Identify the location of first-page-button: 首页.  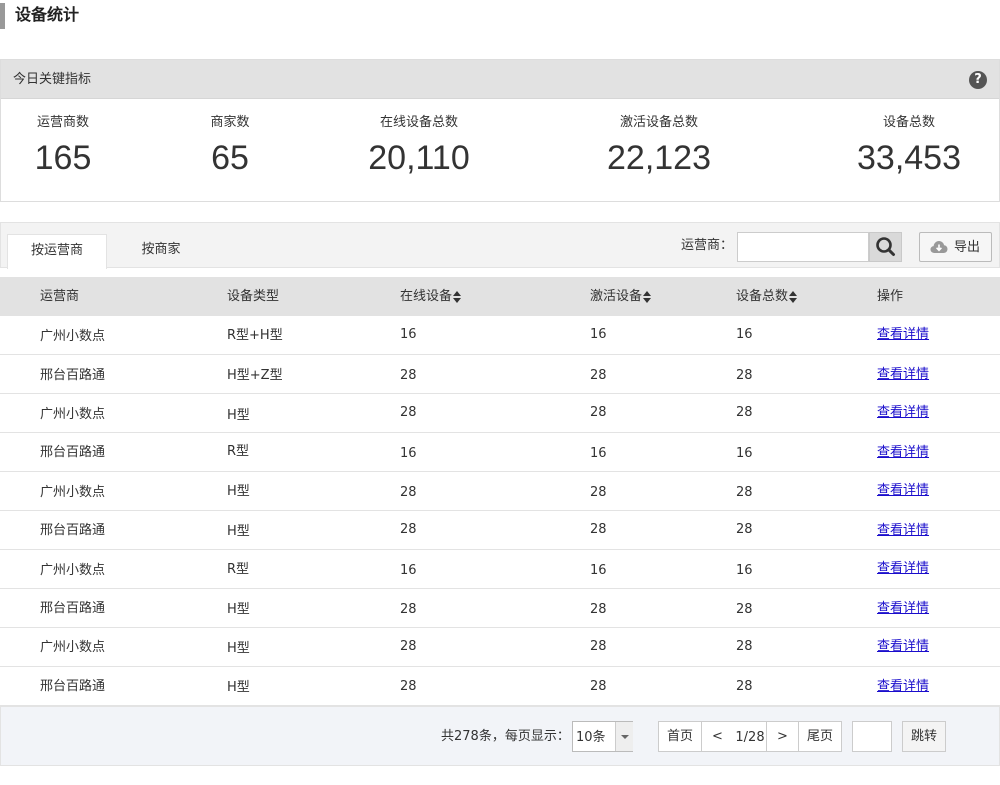
(680, 736).